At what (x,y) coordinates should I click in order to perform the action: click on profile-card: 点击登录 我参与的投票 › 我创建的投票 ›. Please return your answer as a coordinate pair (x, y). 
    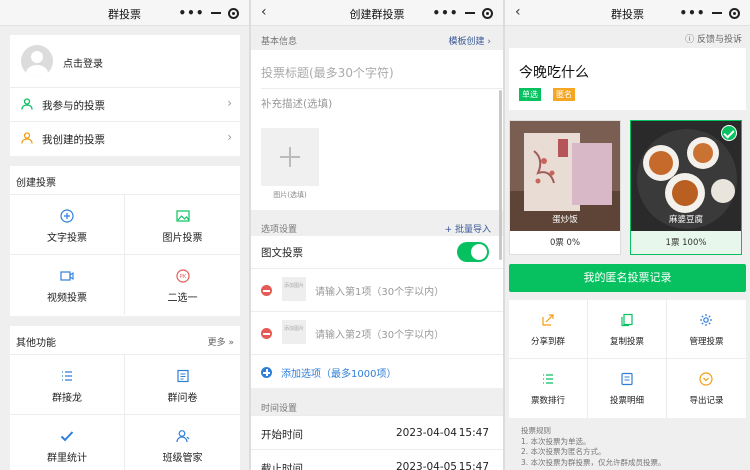
    Looking at the image, I should click on (125, 95).